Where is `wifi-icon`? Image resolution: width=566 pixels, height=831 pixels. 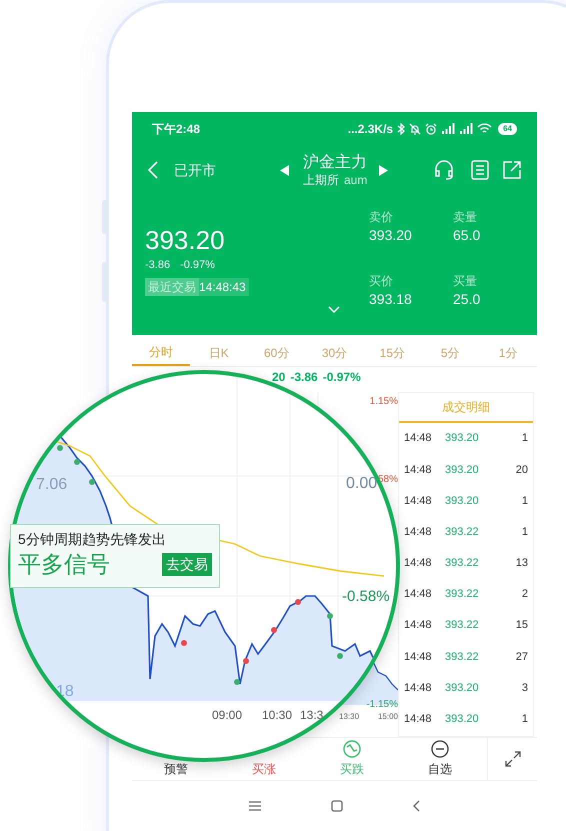 wifi-icon is located at coordinates (484, 128).